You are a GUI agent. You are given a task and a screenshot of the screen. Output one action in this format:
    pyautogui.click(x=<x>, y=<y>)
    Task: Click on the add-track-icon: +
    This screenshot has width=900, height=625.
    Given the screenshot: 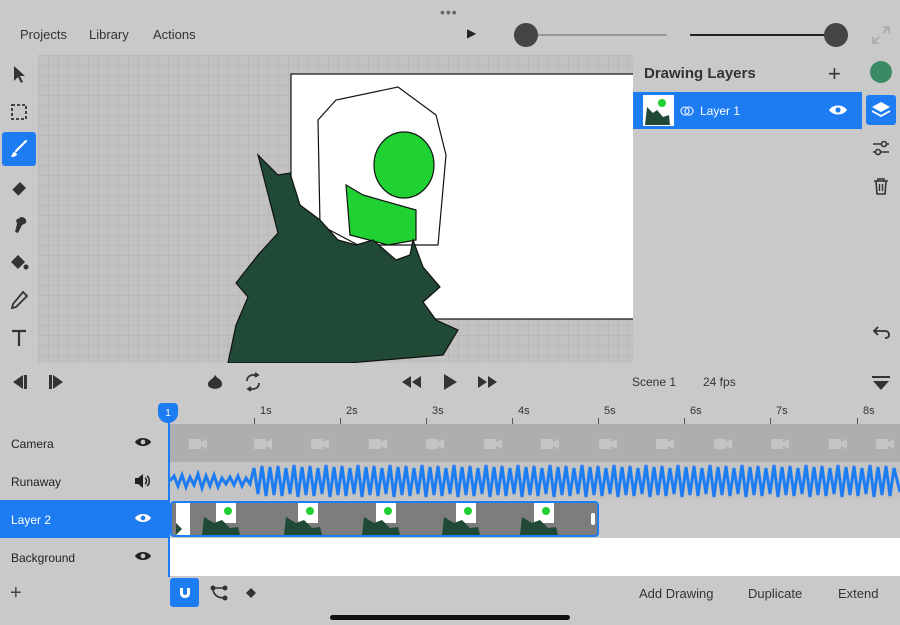 What is the action you would take?
    pyautogui.click(x=16, y=593)
    